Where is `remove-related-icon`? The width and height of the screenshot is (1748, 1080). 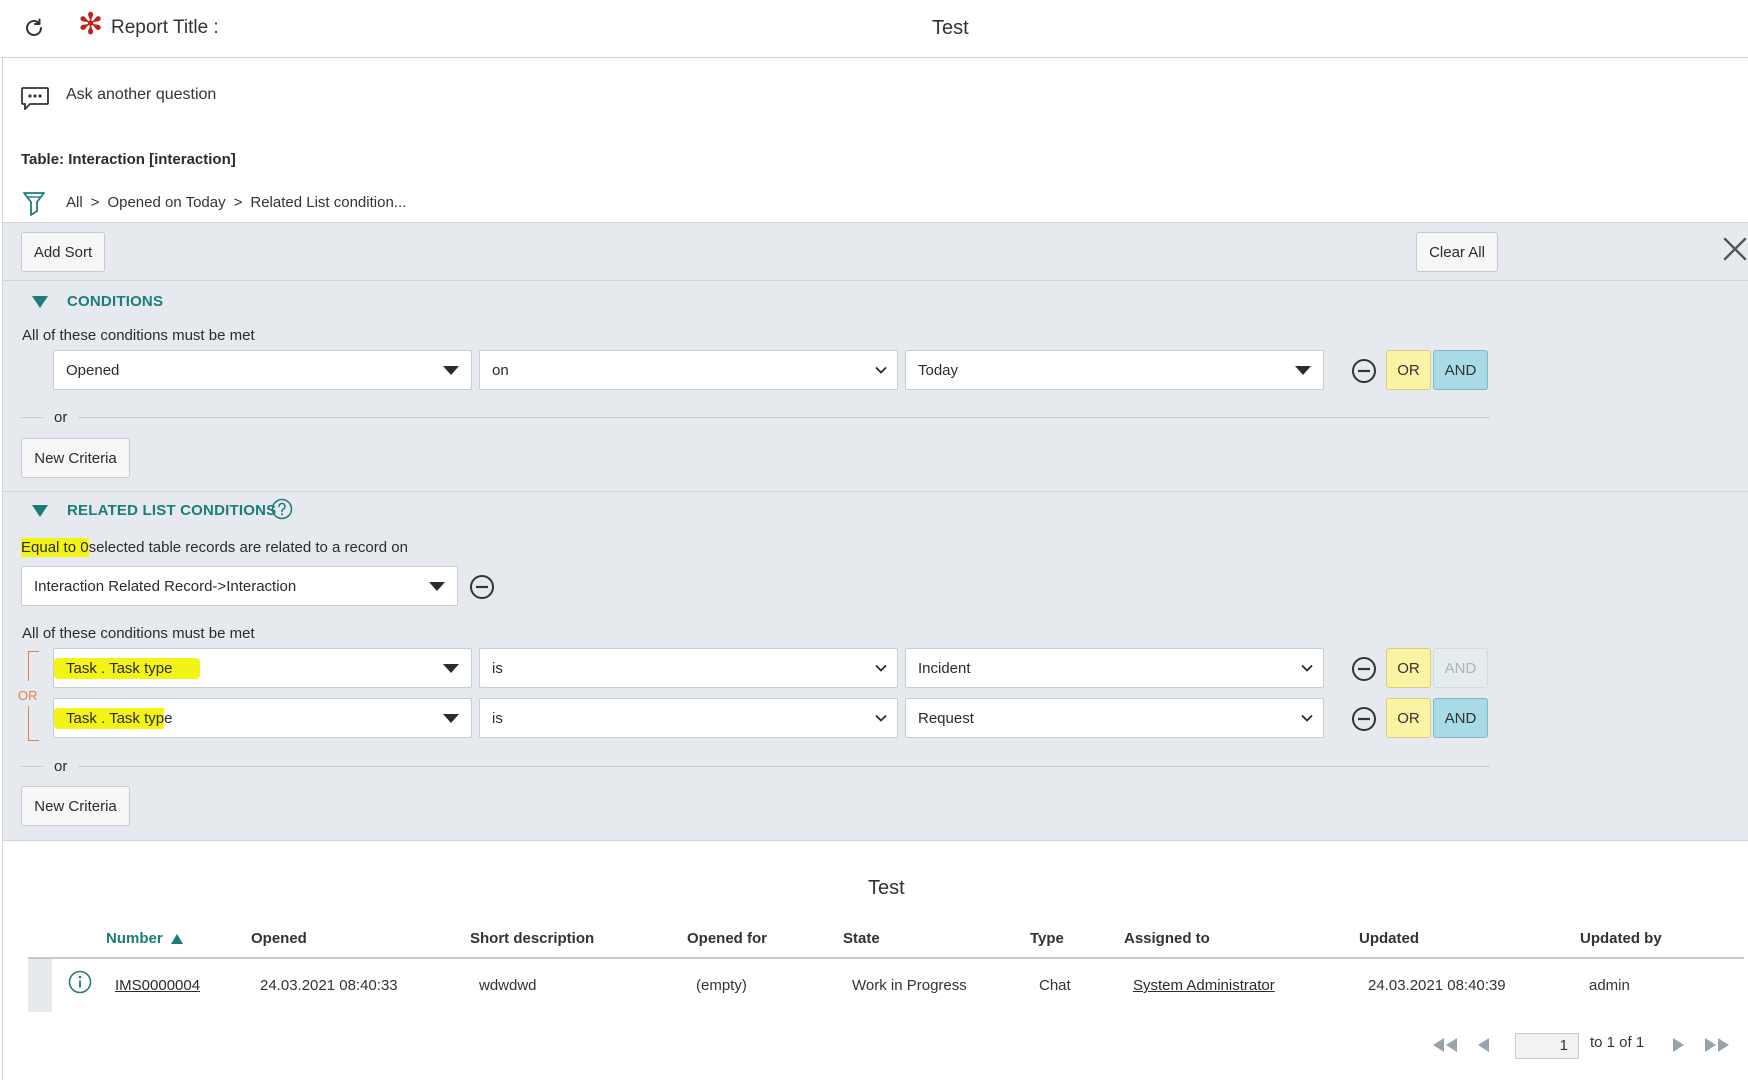 remove-related-icon is located at coordinates (482, 587).